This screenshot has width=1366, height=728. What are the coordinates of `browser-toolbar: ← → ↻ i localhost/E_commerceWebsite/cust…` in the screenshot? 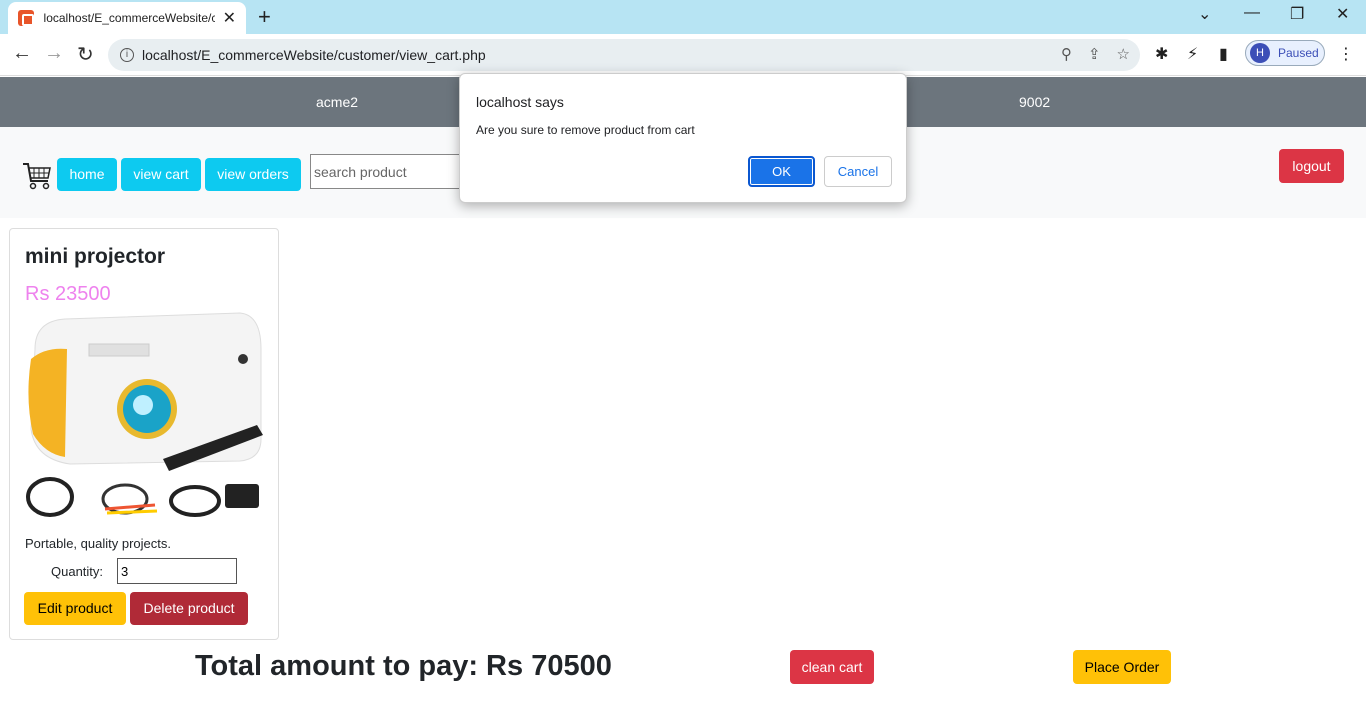 It's located at (683, 55).